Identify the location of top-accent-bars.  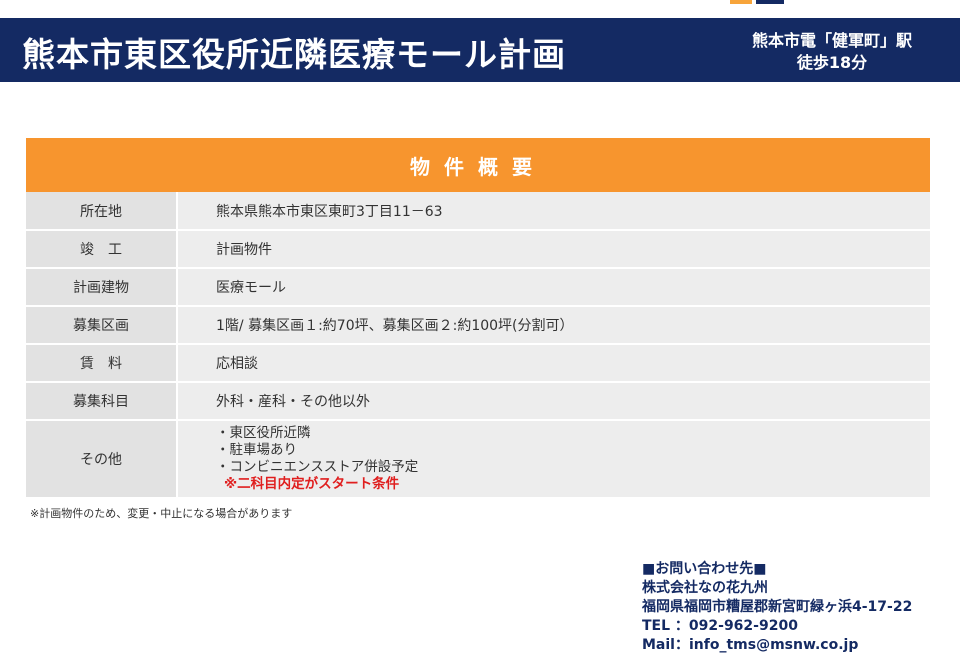
(757, 2).